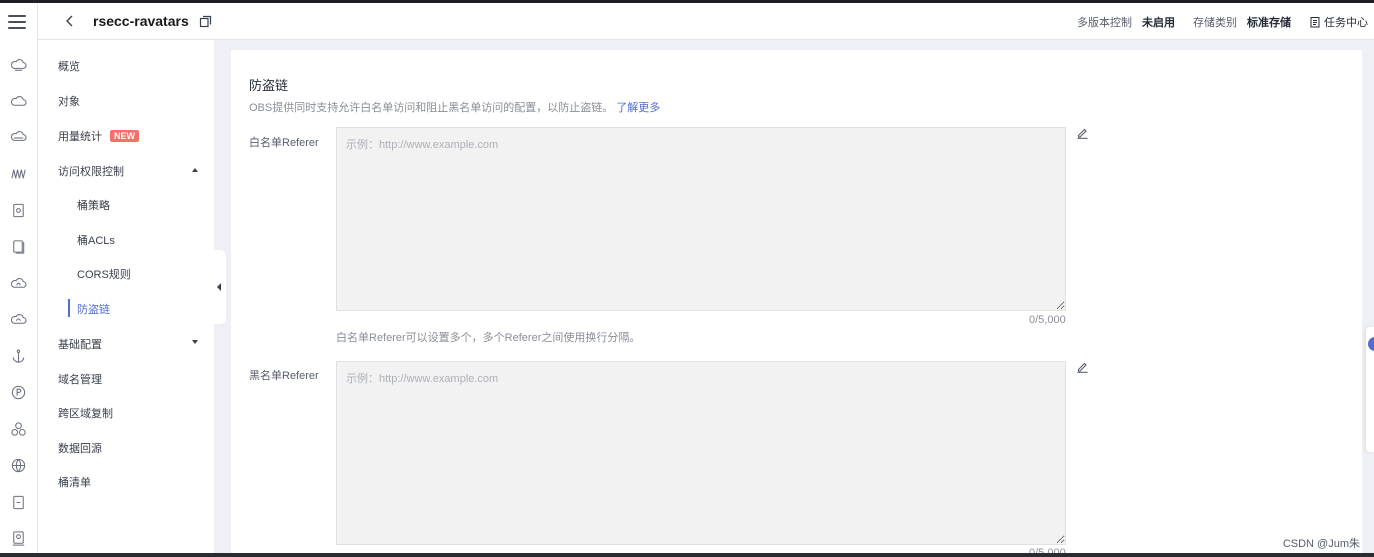 The height and width of the screenshot is (557, 1374). I want to click on storage-class-label: 存储类别, so click(1215, 23).